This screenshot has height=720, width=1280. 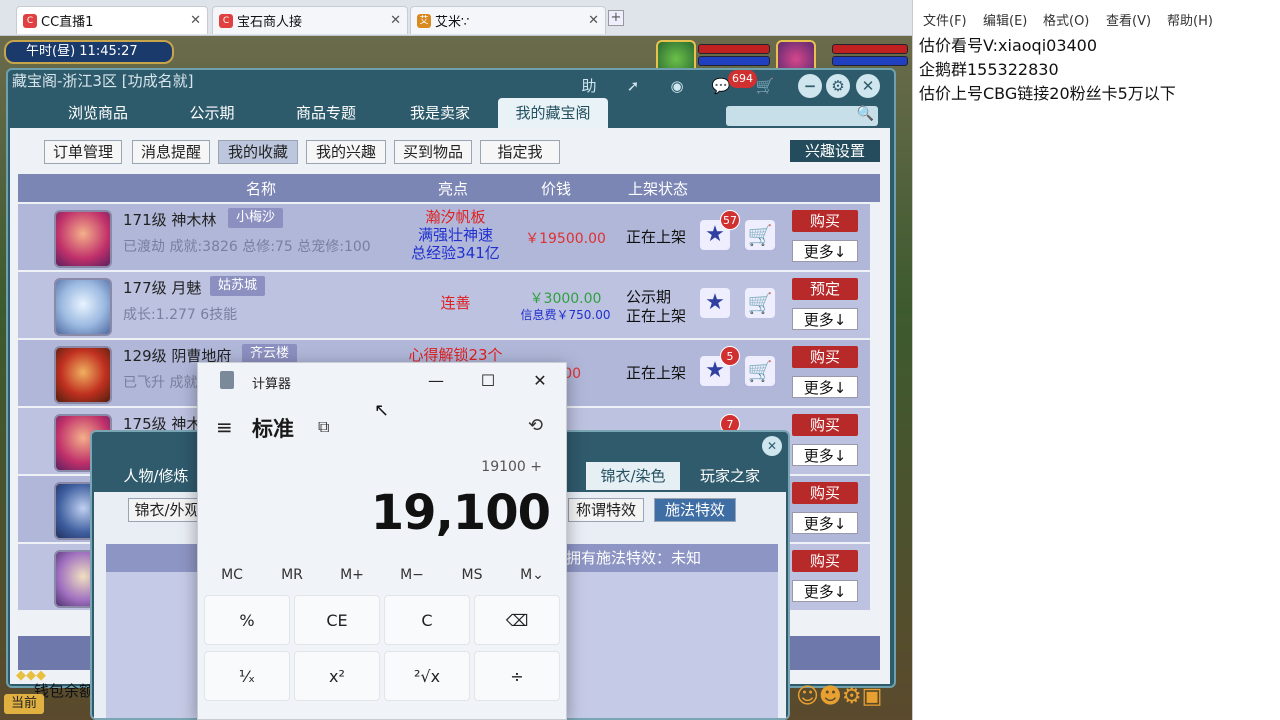 I want to click on tab-orders: 订单管理, so click(x=83, y=152).